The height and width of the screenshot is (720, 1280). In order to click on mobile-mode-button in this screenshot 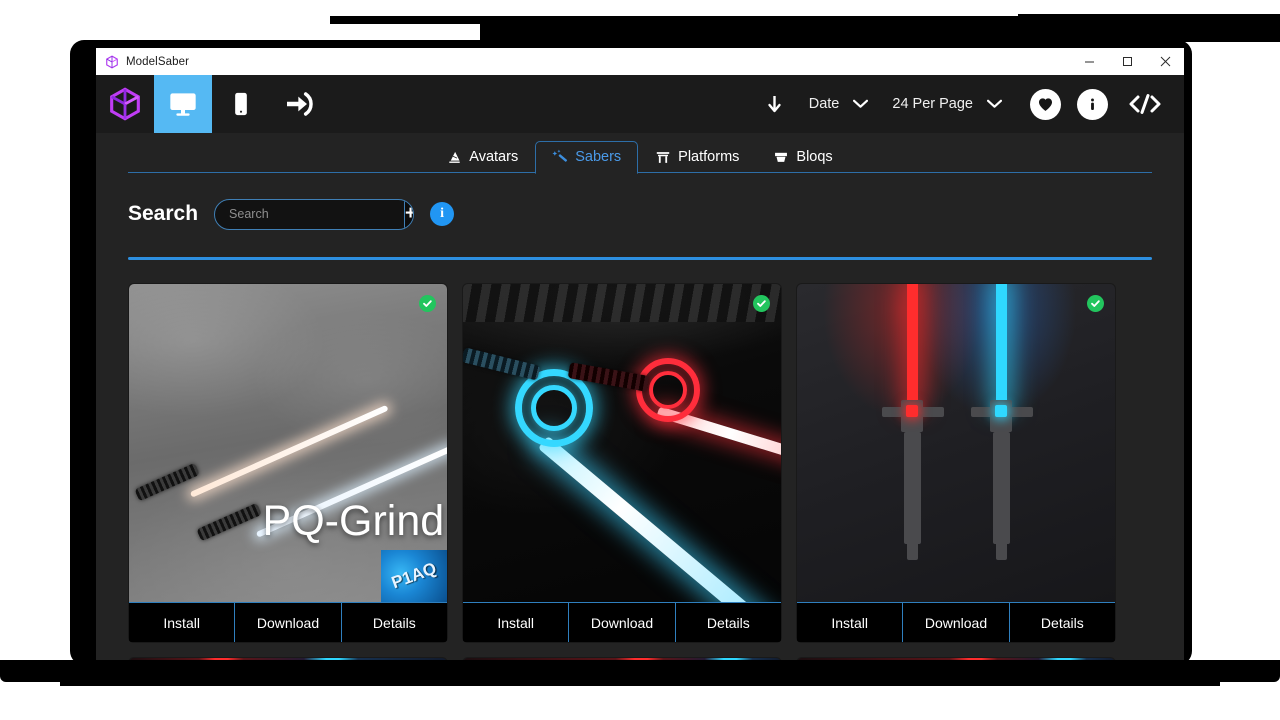, I will do `click(241, 104)`.